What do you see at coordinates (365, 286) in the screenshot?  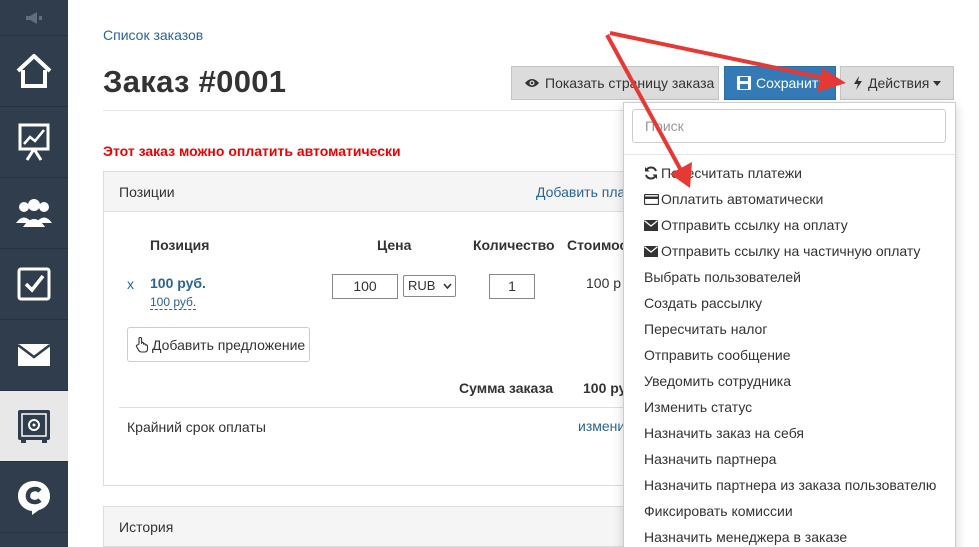 I see `price-input: 100` at bounding box center [365, 286].